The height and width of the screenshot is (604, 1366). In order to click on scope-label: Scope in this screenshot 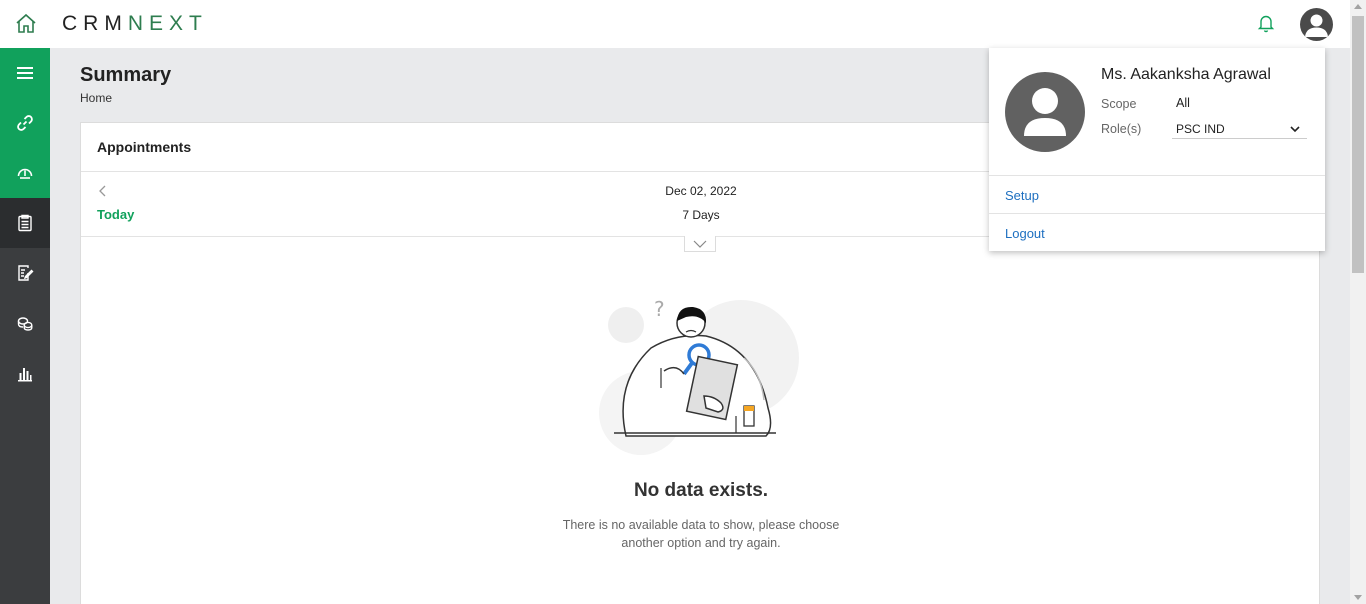, I will do `click(1119, 104)`.